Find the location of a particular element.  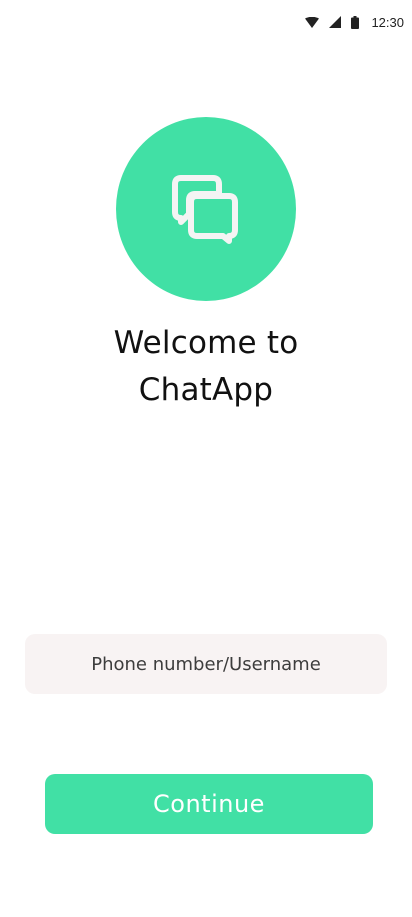

battery-icon is located at coordinates (355, 22).